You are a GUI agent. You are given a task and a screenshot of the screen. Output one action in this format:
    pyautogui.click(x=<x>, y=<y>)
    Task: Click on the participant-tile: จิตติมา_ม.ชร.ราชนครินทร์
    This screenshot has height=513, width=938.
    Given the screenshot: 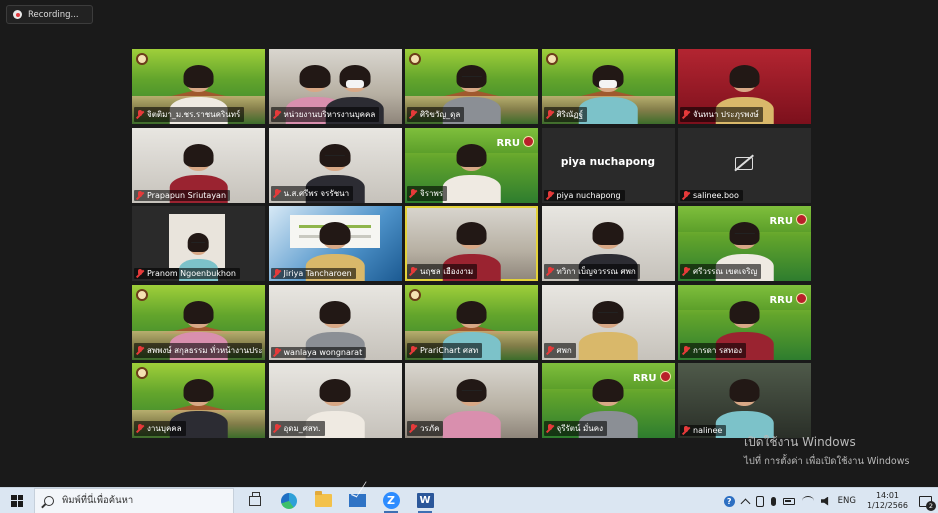 What is the action you would take?
    pyautogui.click(x=198, y=86)
    